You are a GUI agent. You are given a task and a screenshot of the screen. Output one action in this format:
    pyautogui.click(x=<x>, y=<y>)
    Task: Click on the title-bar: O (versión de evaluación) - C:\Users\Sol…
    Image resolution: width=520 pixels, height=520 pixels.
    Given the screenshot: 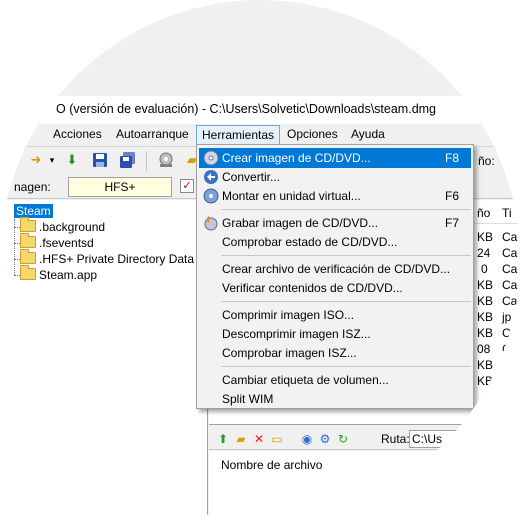 What is the action you would take?
    pyautogui.click(x=260, y=110)
    